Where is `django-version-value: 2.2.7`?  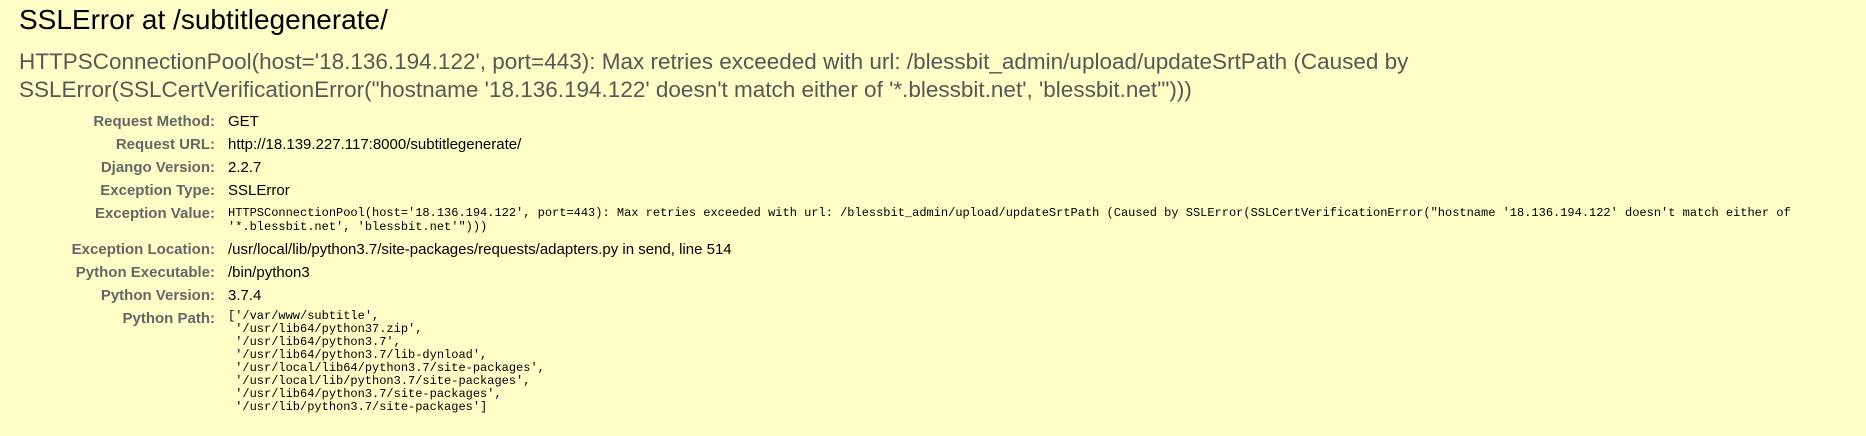
django-version-value: 2.2.7 is located at coordinates (245, 167).